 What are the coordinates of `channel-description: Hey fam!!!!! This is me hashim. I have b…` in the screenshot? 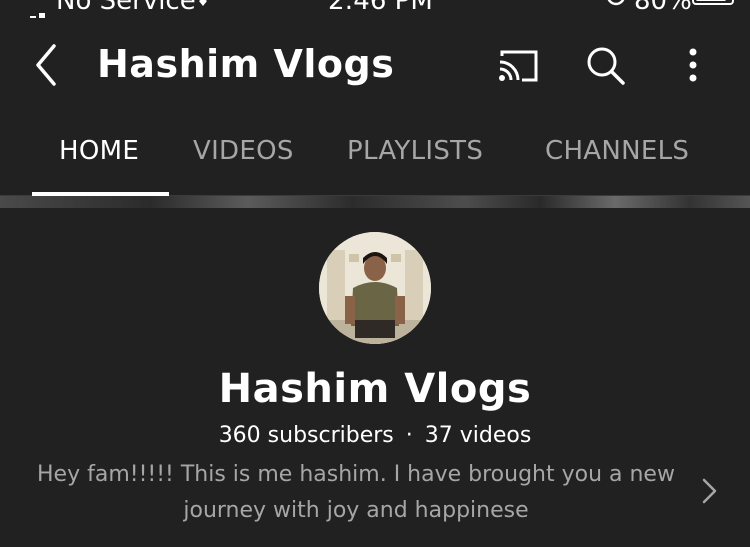 It's located at (356, 493).